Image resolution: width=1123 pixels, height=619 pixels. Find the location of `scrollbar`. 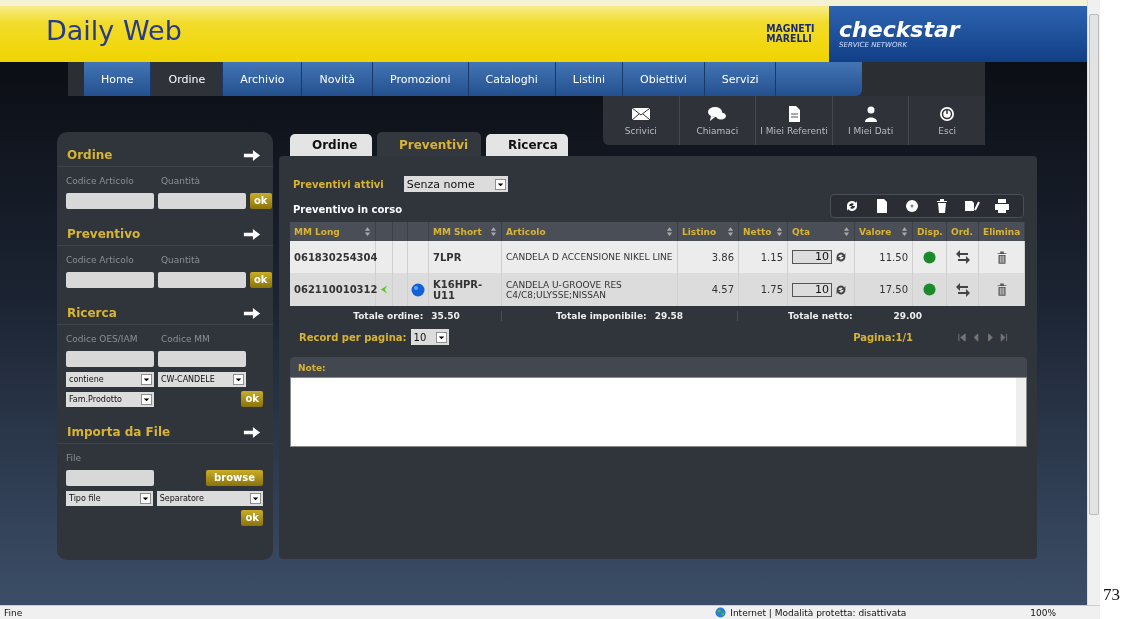

scrollbar is located at coordinates (1093, 302).